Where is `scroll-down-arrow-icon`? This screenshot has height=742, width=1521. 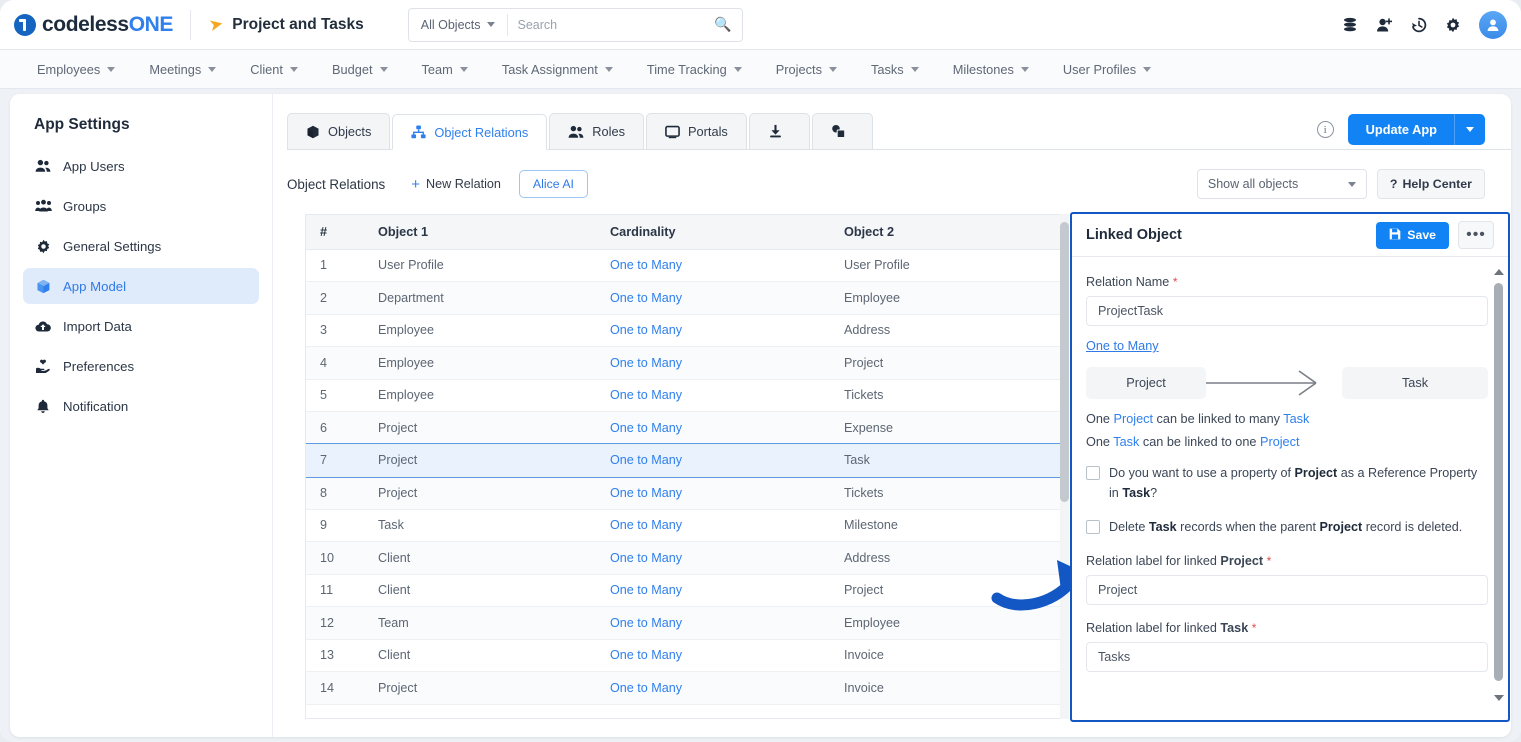 scroll-down-arrow-icon is located at coordinates (1499, 698).